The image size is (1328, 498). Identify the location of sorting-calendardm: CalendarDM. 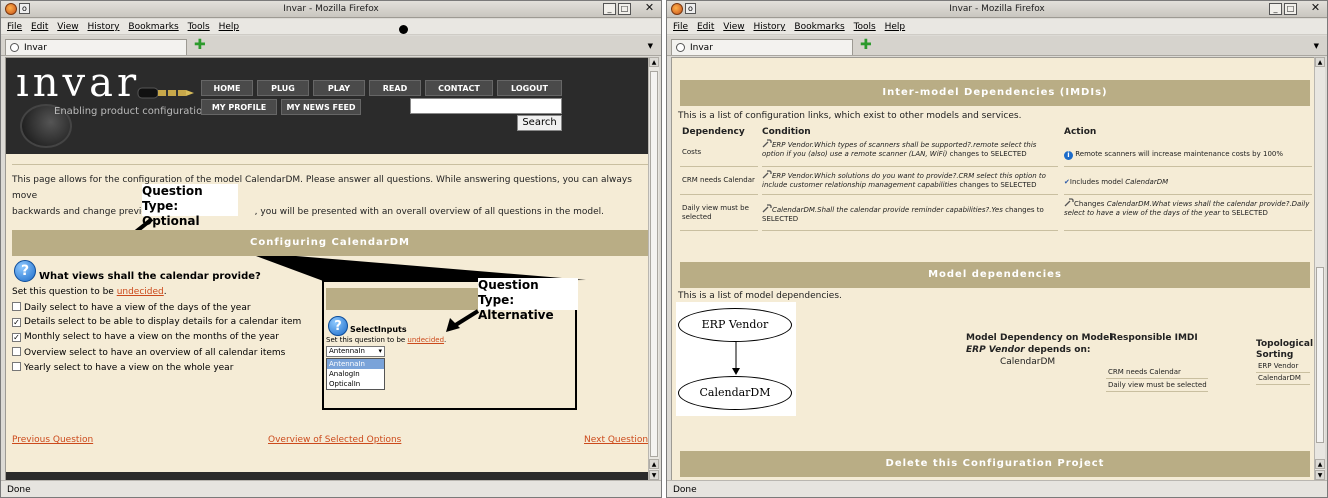
(1279, 378).